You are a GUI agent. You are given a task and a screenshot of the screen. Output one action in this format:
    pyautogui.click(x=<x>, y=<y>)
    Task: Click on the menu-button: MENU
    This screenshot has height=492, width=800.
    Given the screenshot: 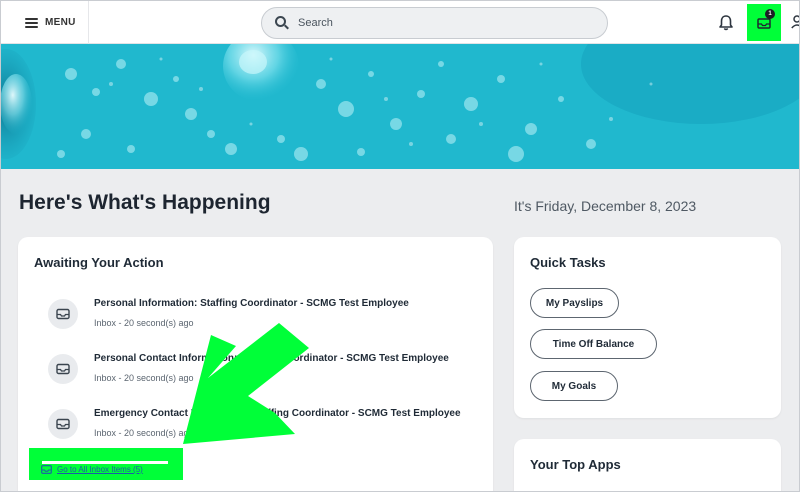 What is the action you would take?
    pyautogui.click(x=45, y=22)
    